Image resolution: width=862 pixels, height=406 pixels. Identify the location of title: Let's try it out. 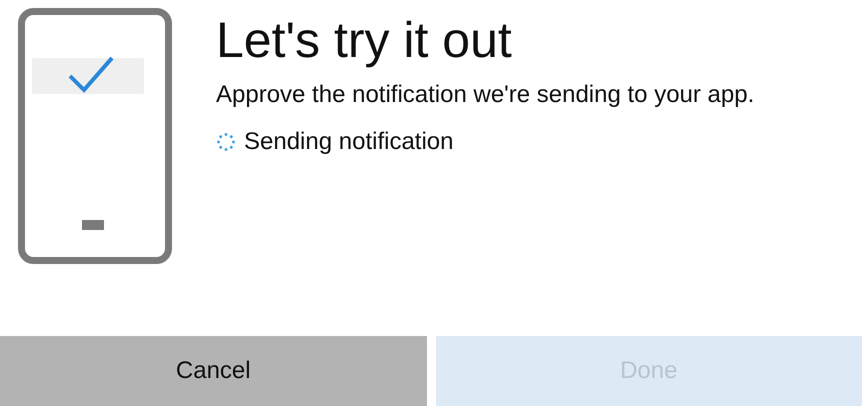
(364, 40).